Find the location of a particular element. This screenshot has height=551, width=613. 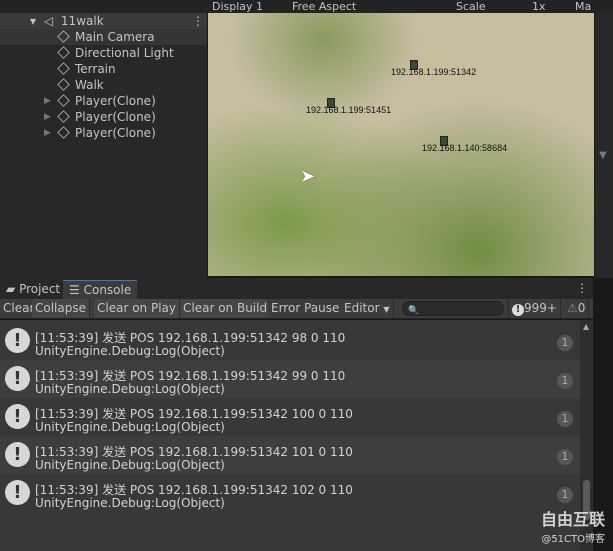

unity-scene-icon: ◁ is located at coordinates (48, 21).